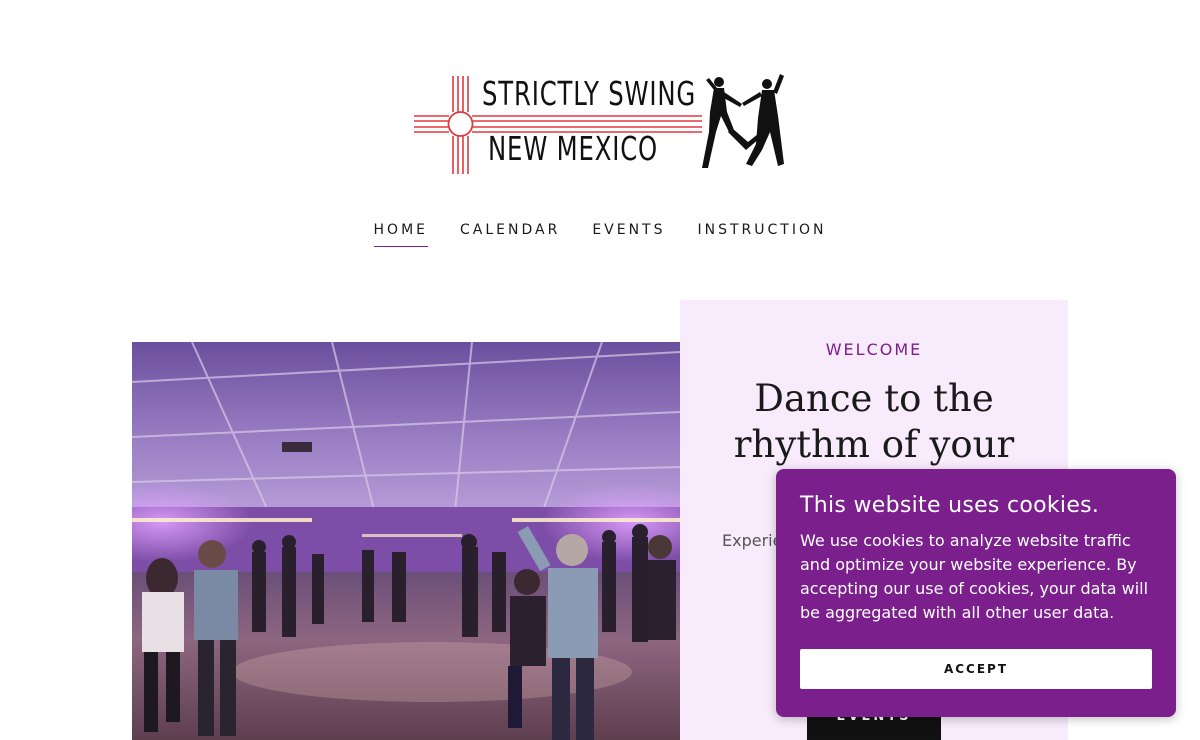  Describe the element at coordinates (510, 234) in the screenshot. I see `nav-item-calendar: CALENDAR` at that location.